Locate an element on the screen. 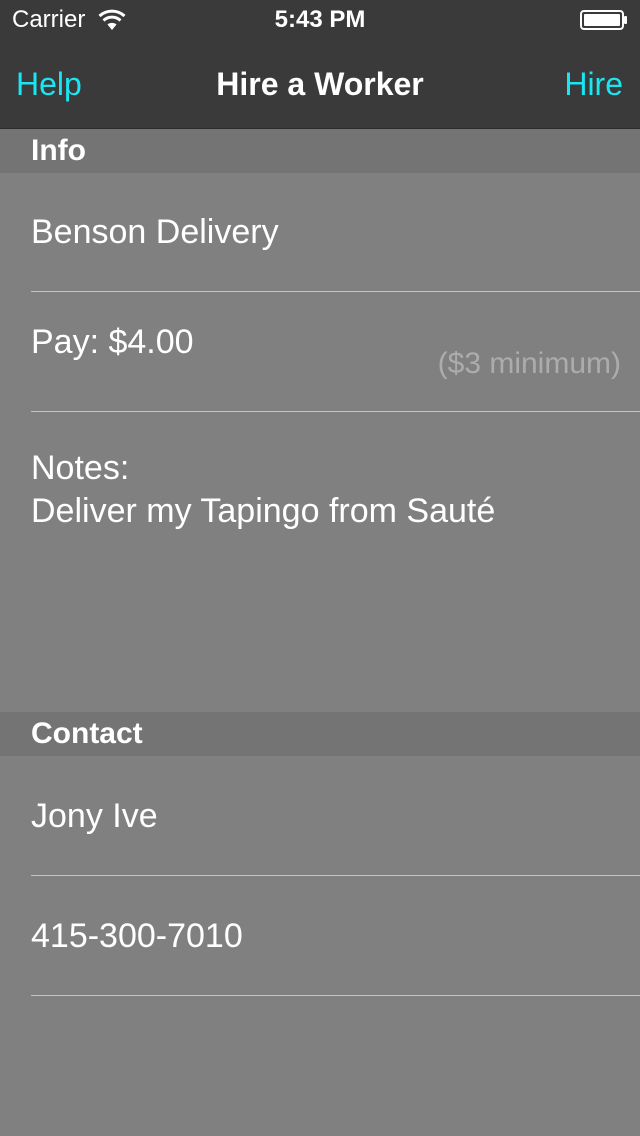 The width and height of the screenshot is (640, 1136). notes-label: Notes: is located at coordinates (80, 468).